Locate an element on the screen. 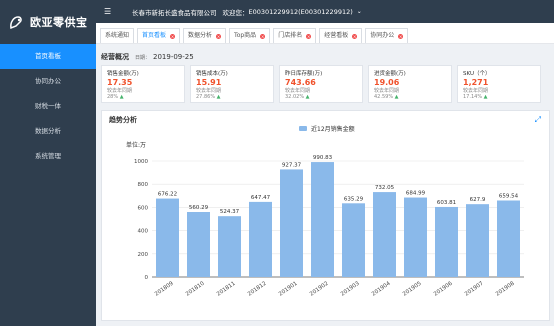 This screenshot has height=326, width=554. y-tick-label: 800 is located at coordinates (143, 185).